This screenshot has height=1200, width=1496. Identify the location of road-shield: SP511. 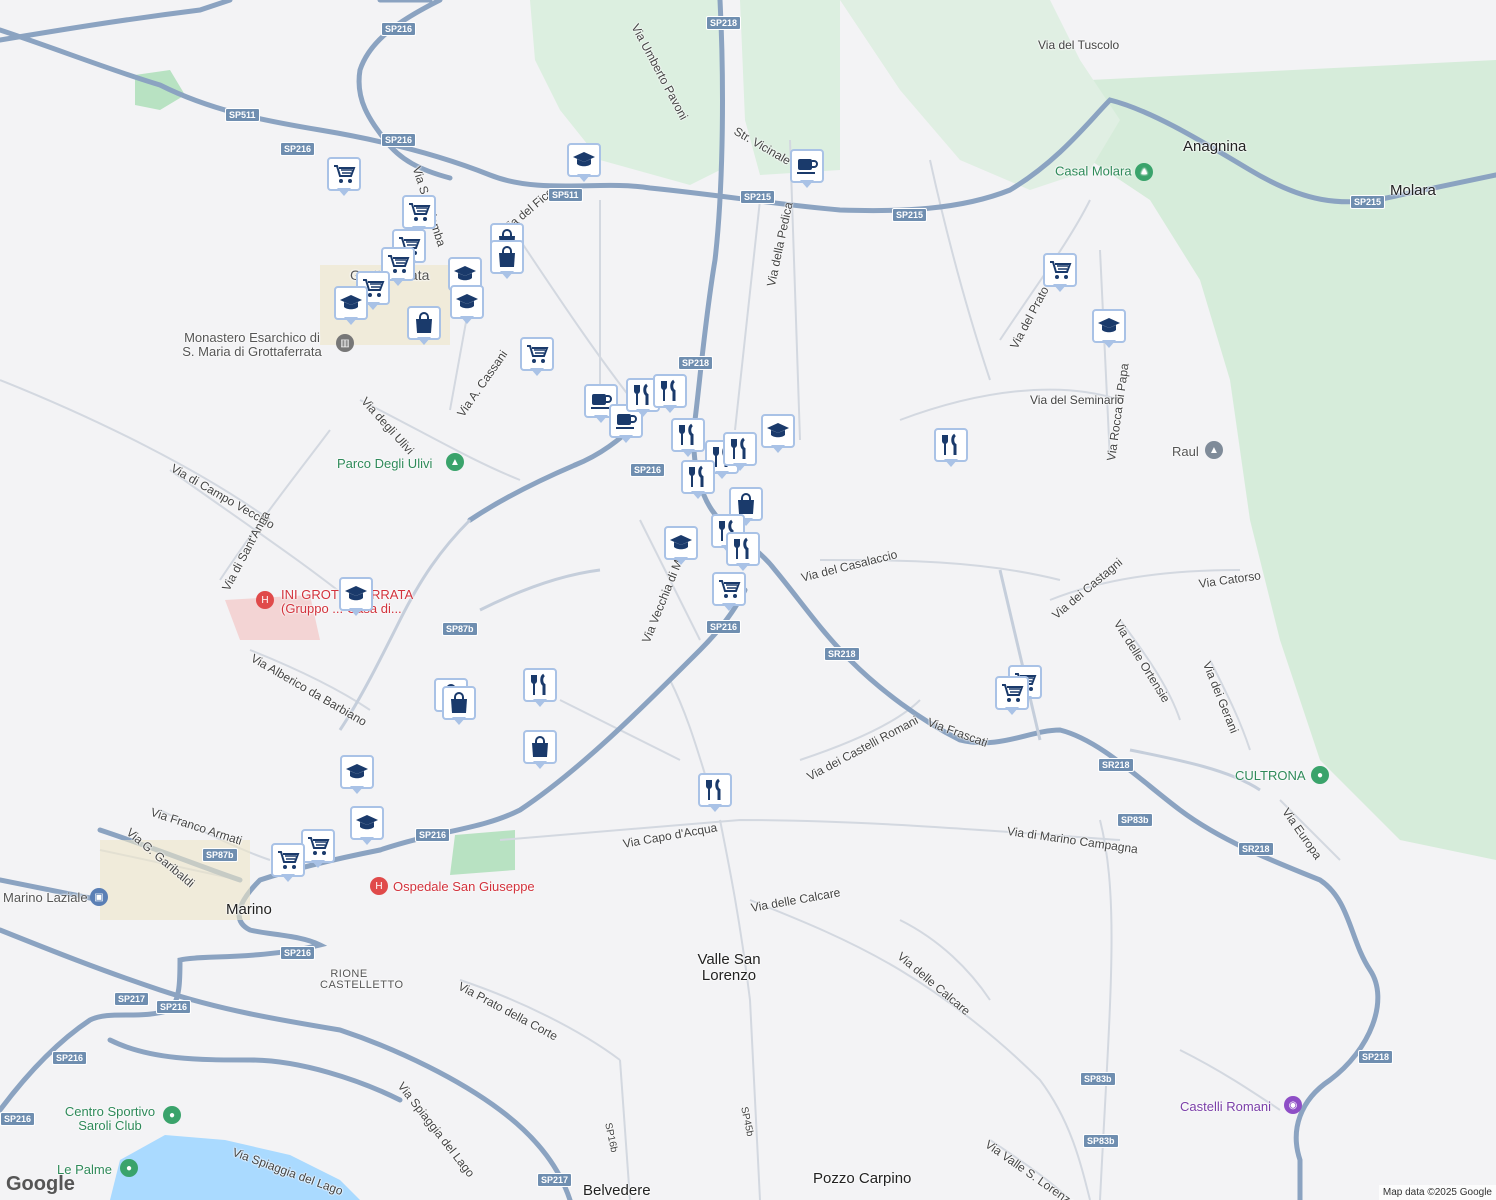
(242, 115).